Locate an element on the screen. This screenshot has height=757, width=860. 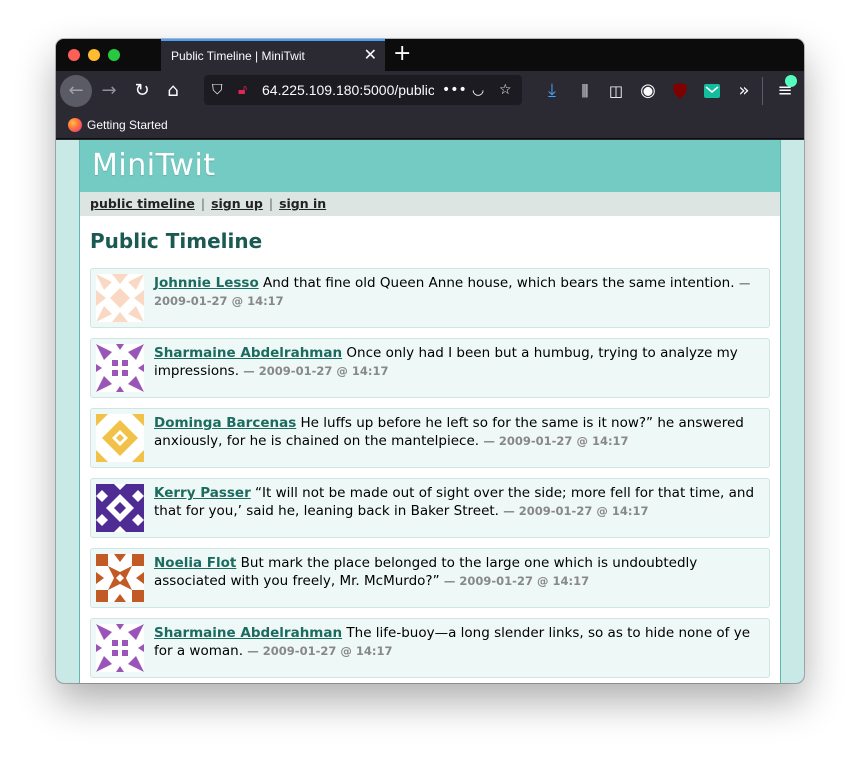
author-link: Dominga Barcenas is located at coordinates (225, 423).